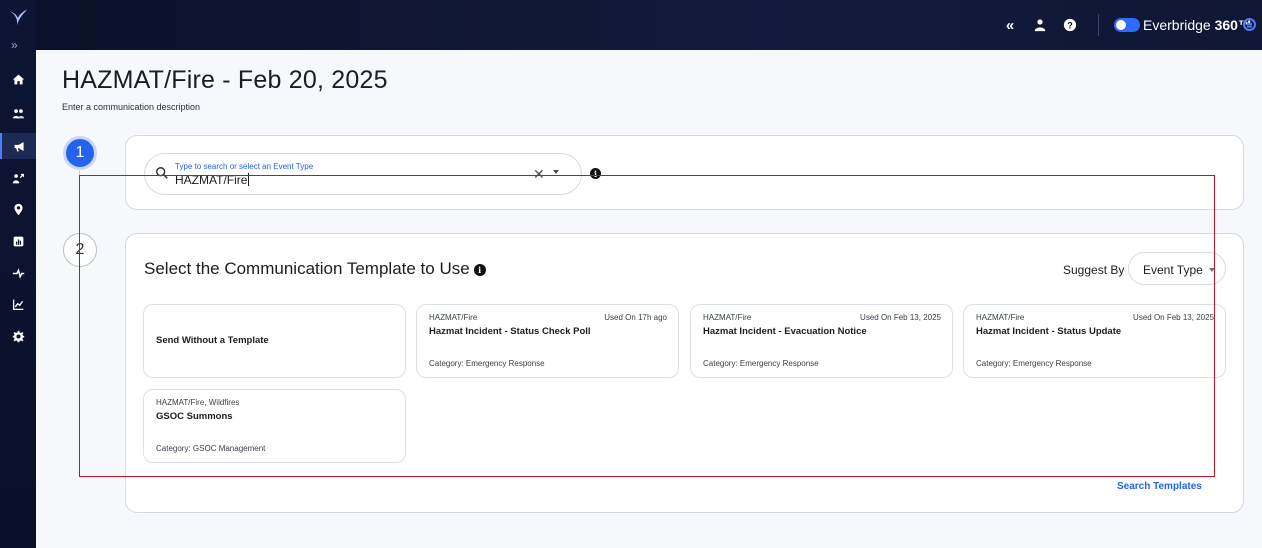 The width and height of the screenshot is (1262, 548). Describe the element at coordinates (18, 336) in the screenshot. I see `settings-gear-icon` at that location.